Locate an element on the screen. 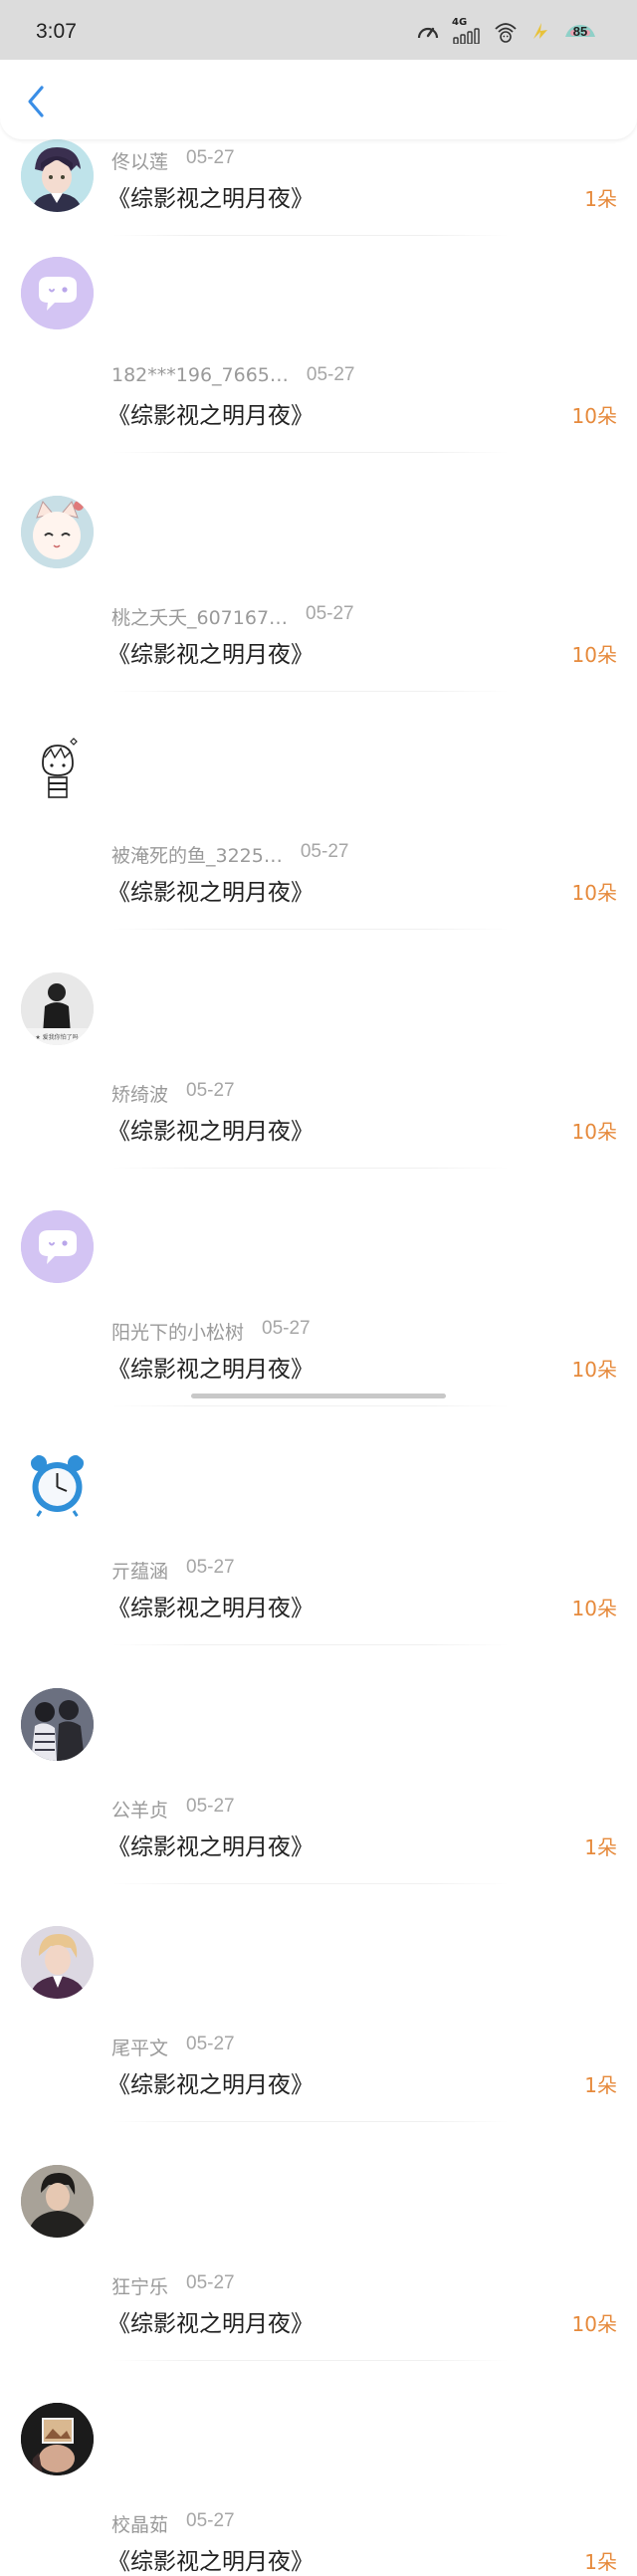 The height and width of the screenshot is (2576, 637). item-header: 佟以莲 05-27 is located at coordinates (173, 160).